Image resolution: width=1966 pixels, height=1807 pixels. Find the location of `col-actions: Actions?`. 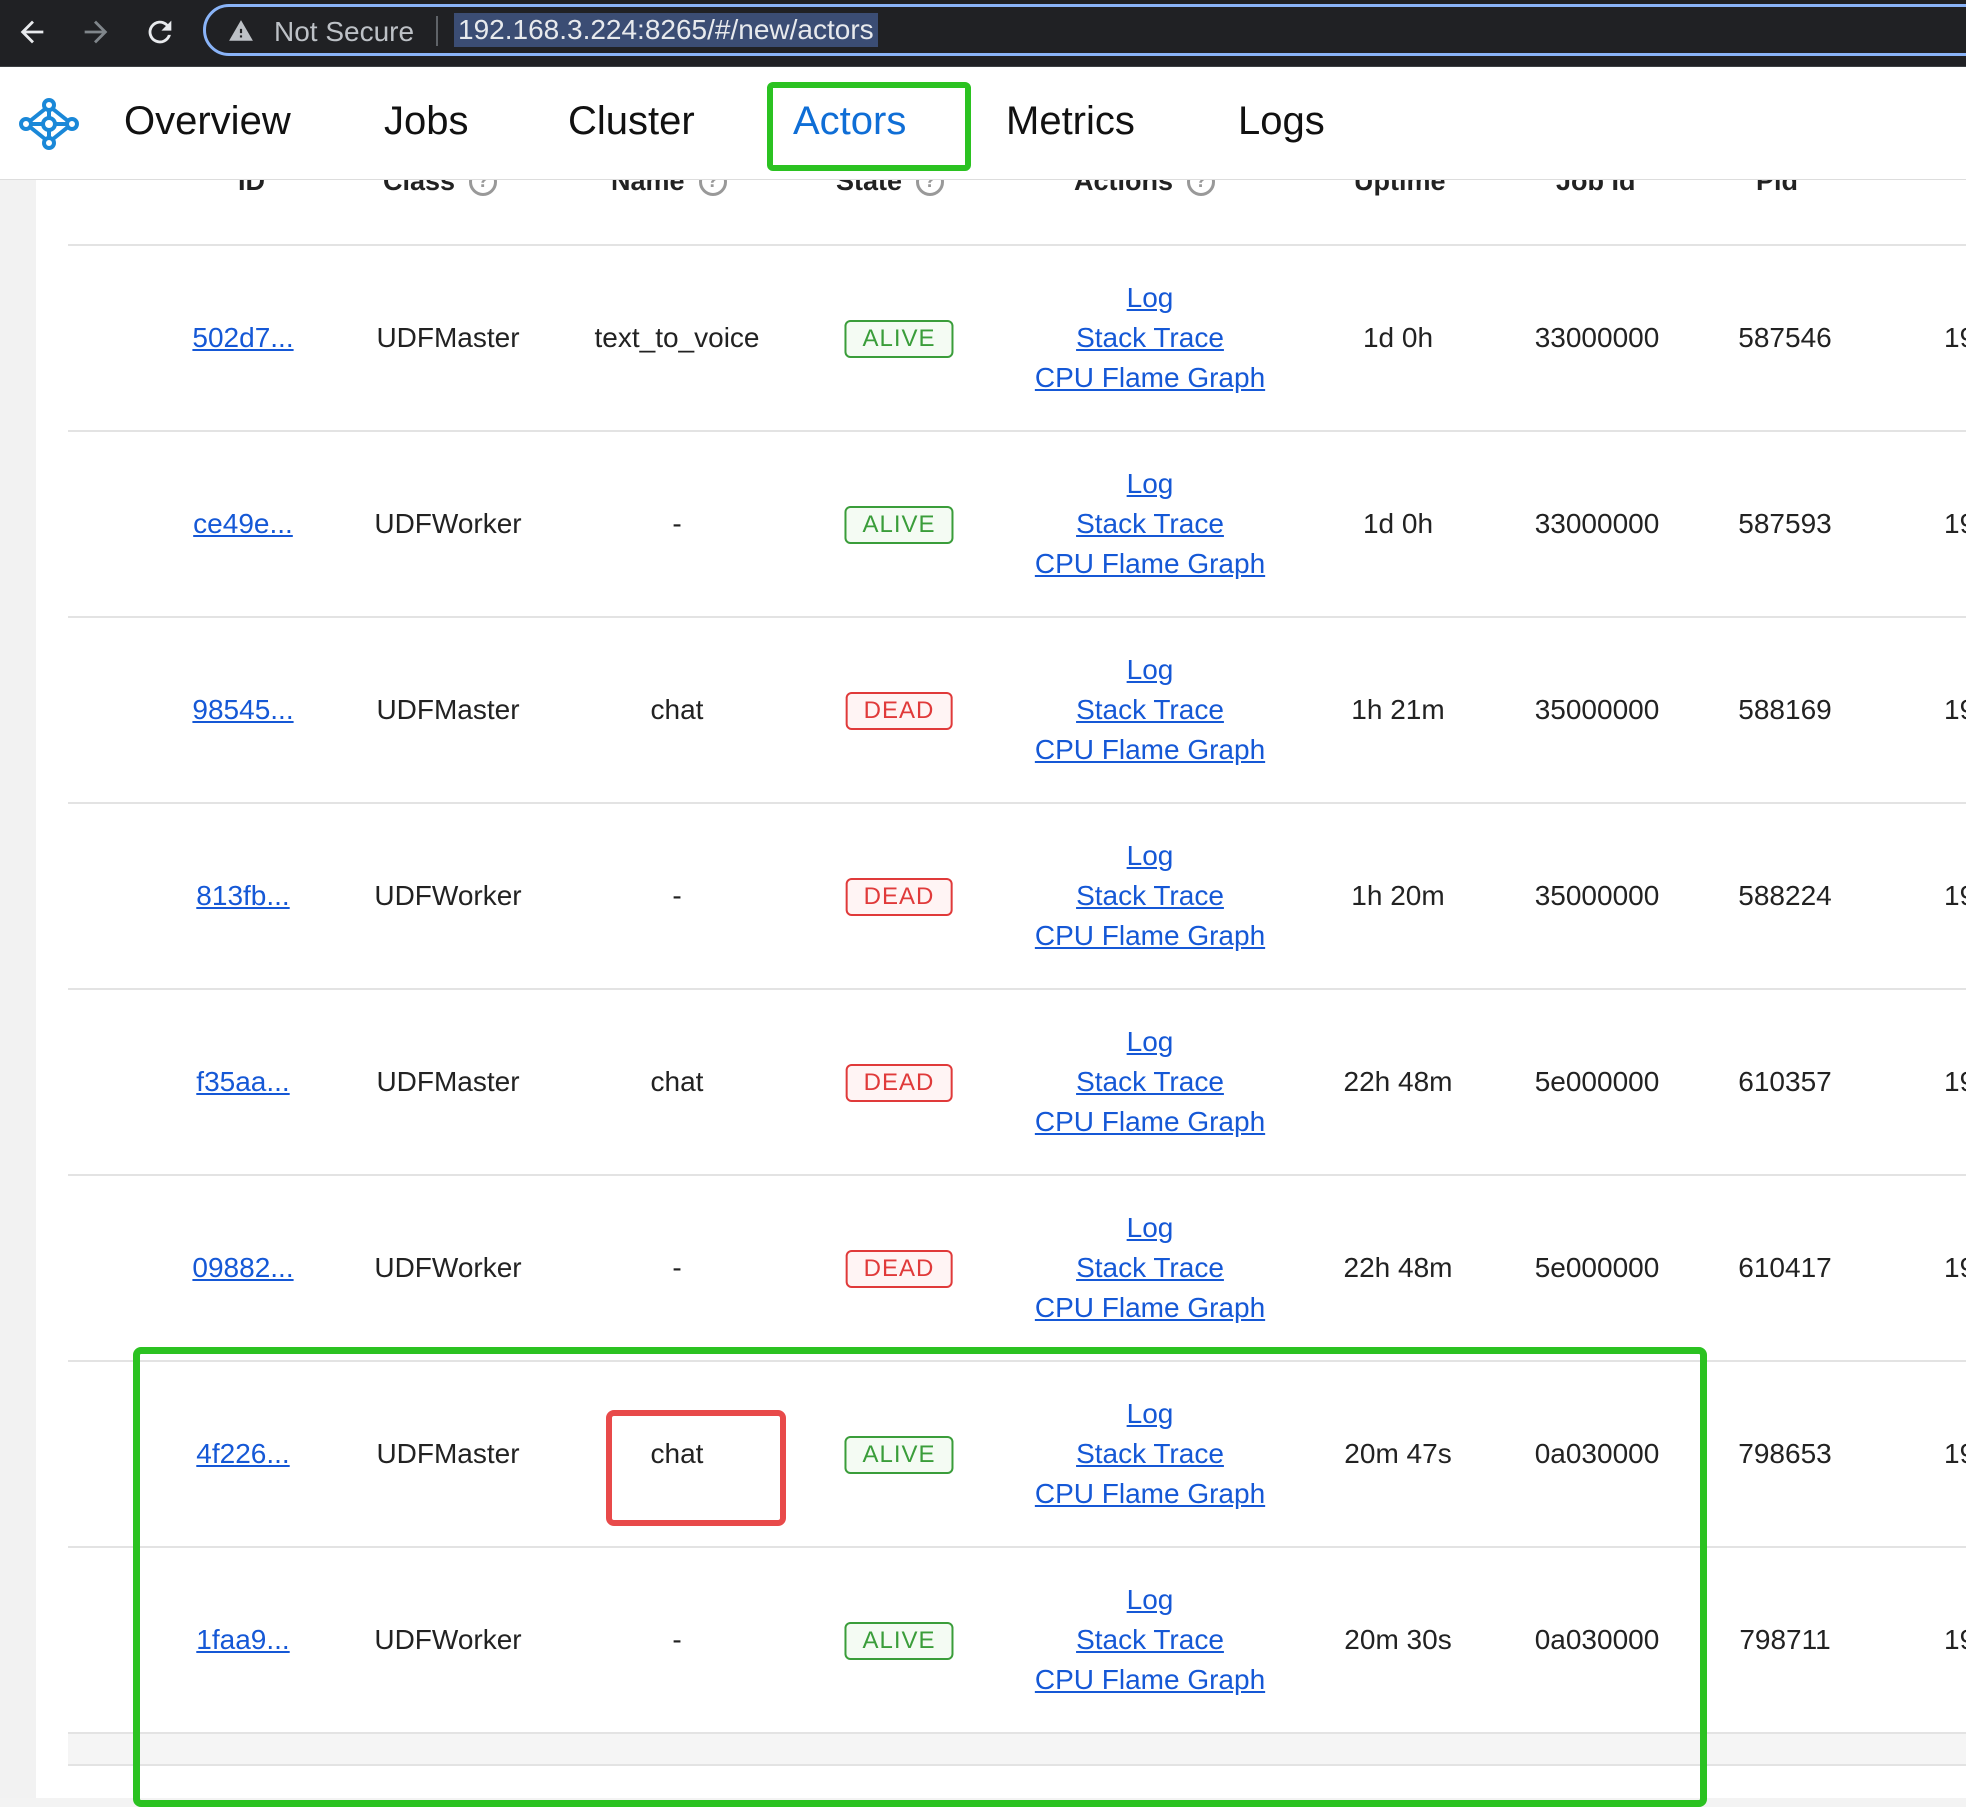

col-actions: Actions? is located at coordinates (1145, 188).